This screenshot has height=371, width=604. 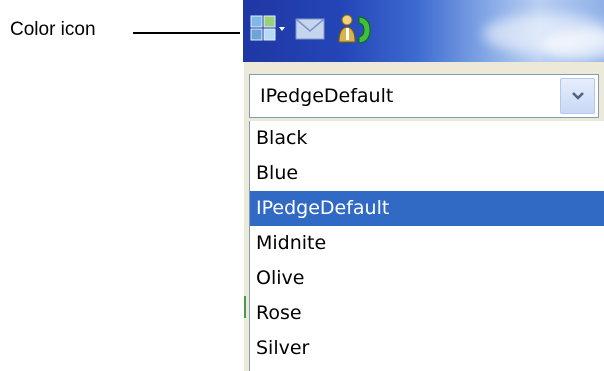 I want to click on callout-leader-line, so click(x=186, y=33).